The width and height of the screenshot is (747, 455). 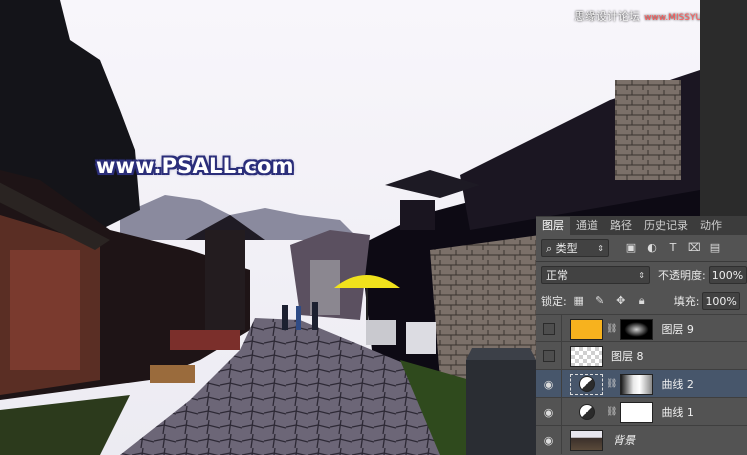 What do you see at coordinates (554, 301) in the screenshot?
I see `lock-label: 锁定:` at bounding box center [554, 301].